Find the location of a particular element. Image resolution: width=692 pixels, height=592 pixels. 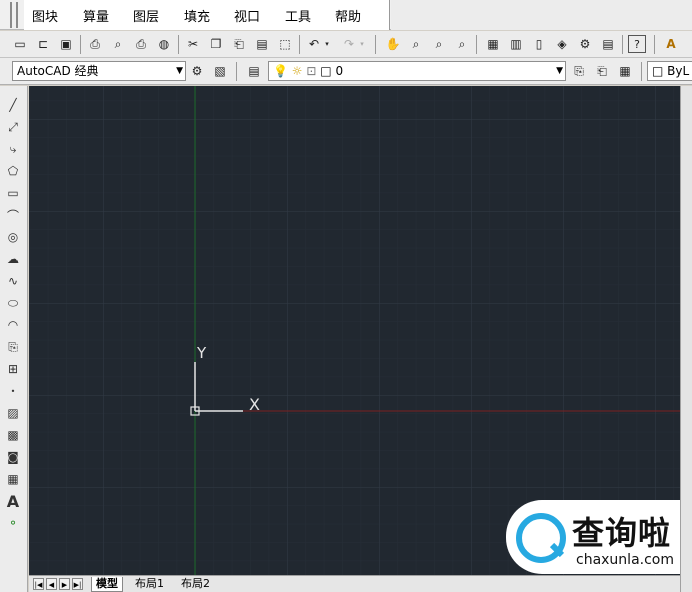

open-icon: ⊏ is located at coordinates (43, 44).